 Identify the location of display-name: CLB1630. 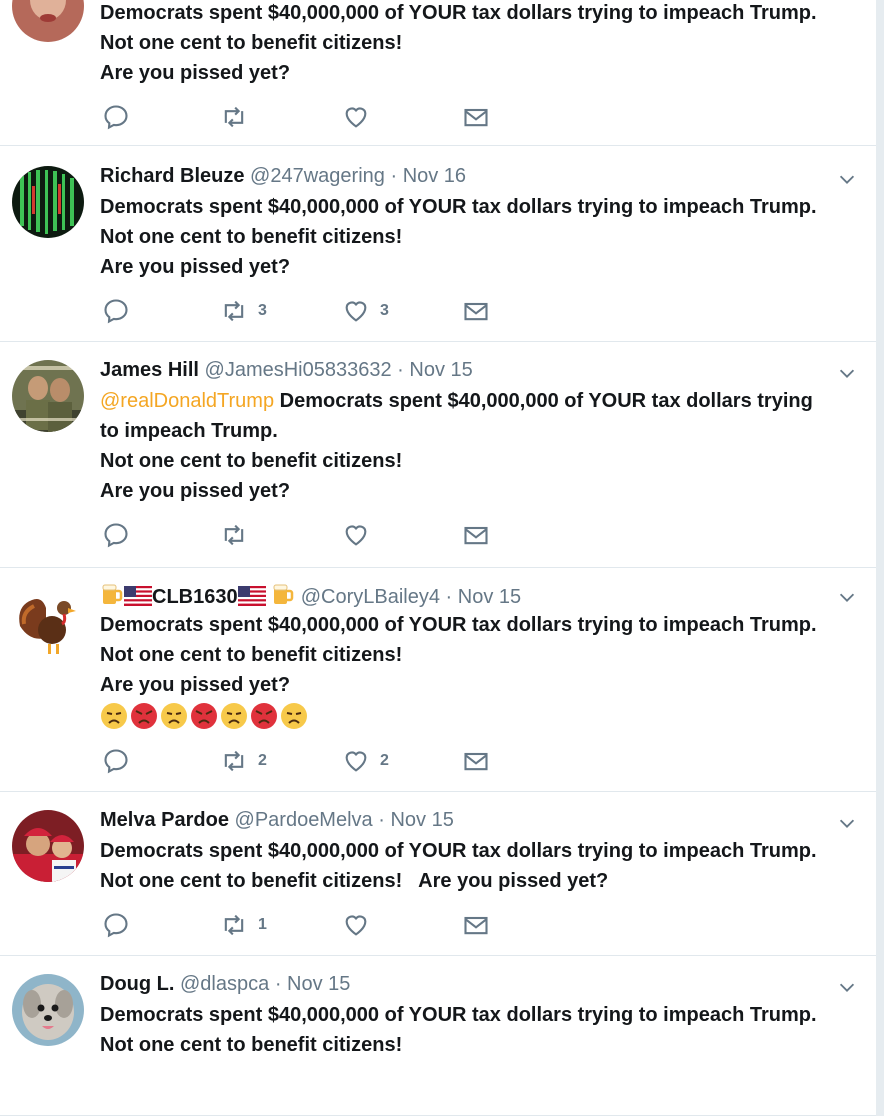
(195, 597).